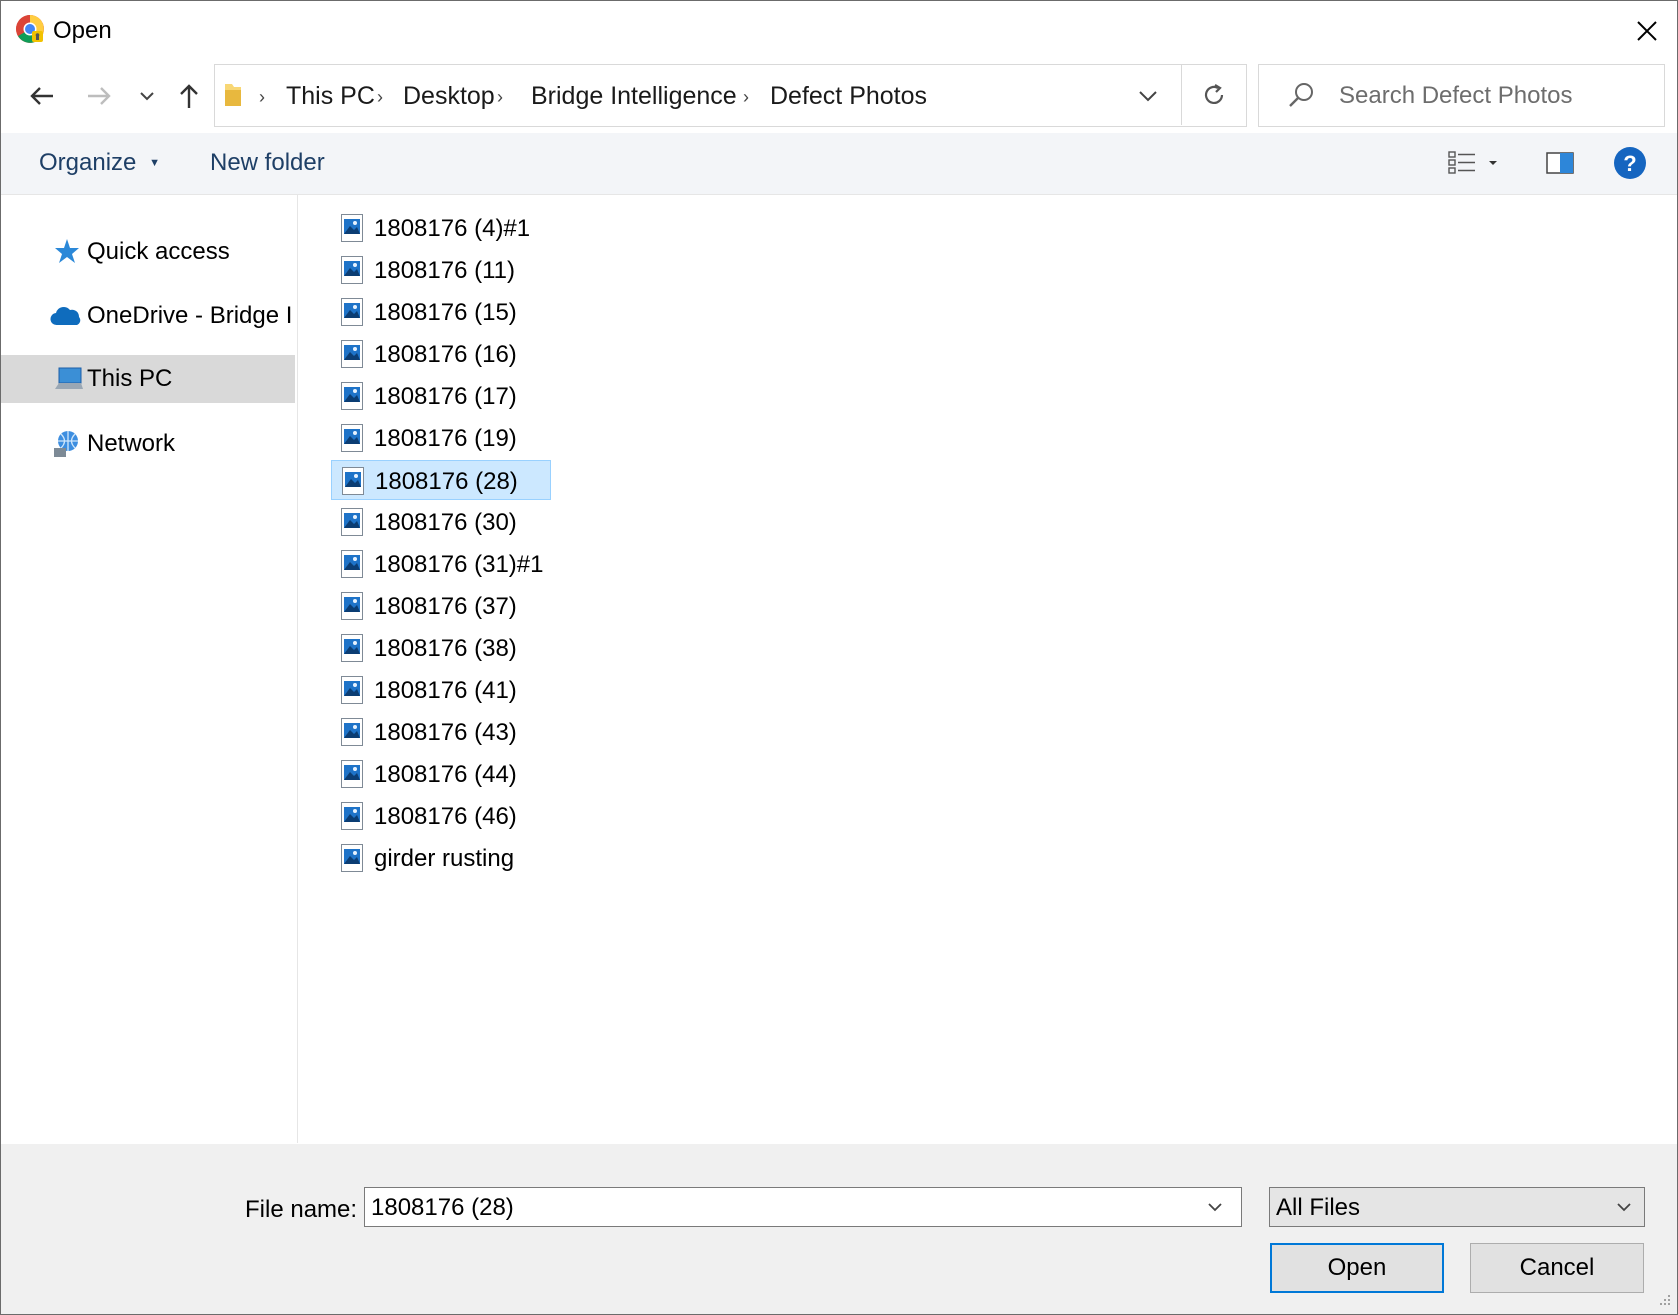  What do you see at coordinates (131, 443) in the screenshot?
I see `sidebar-item-label: Network` at bounding box center [131, 443].